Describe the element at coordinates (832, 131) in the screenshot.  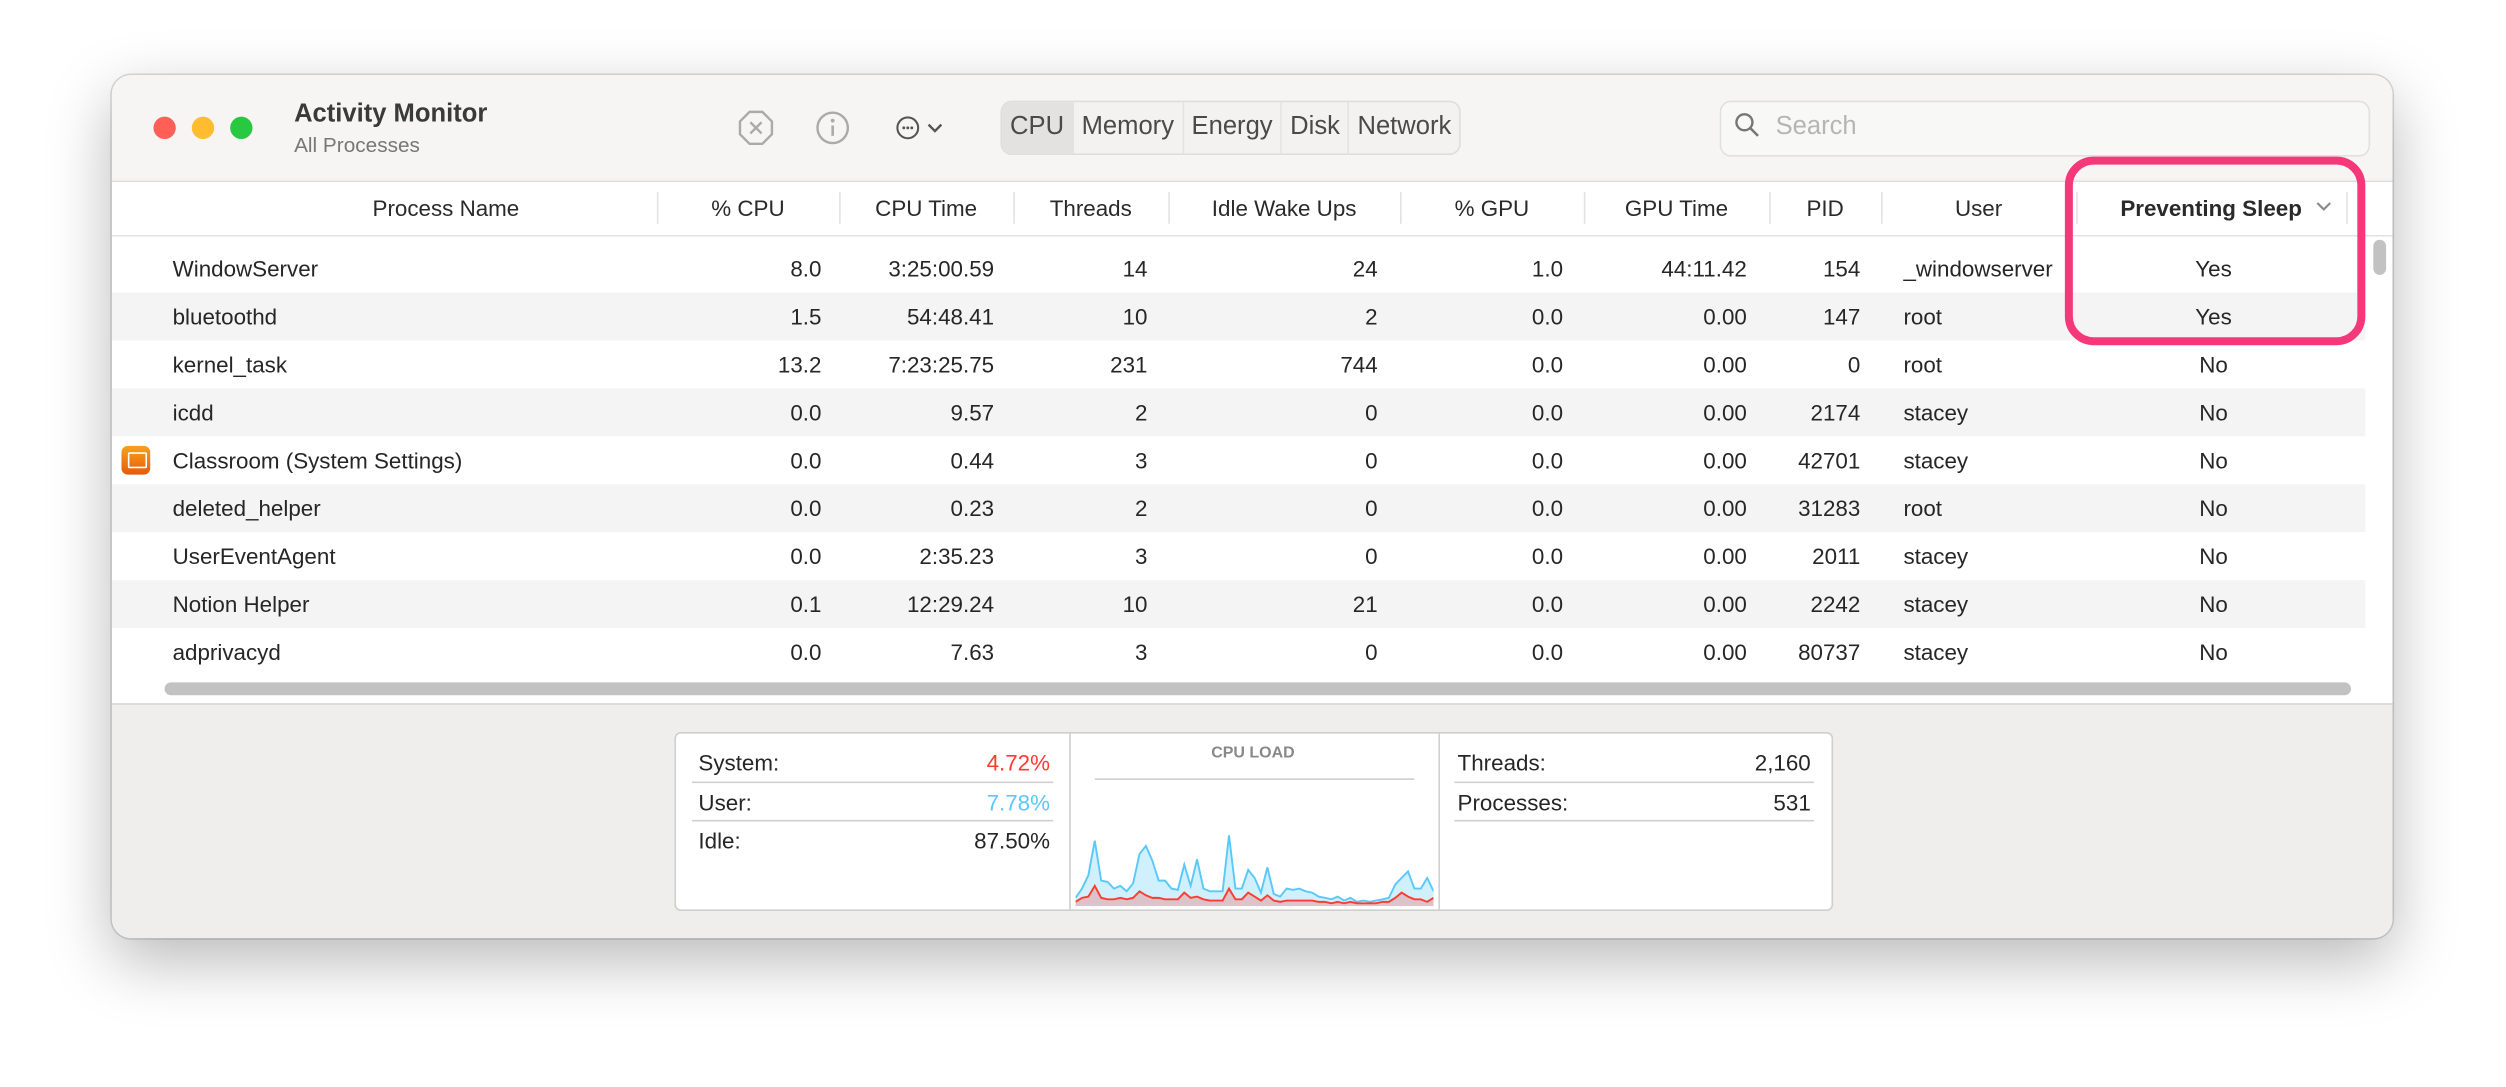
I see `info-icon` at that location.